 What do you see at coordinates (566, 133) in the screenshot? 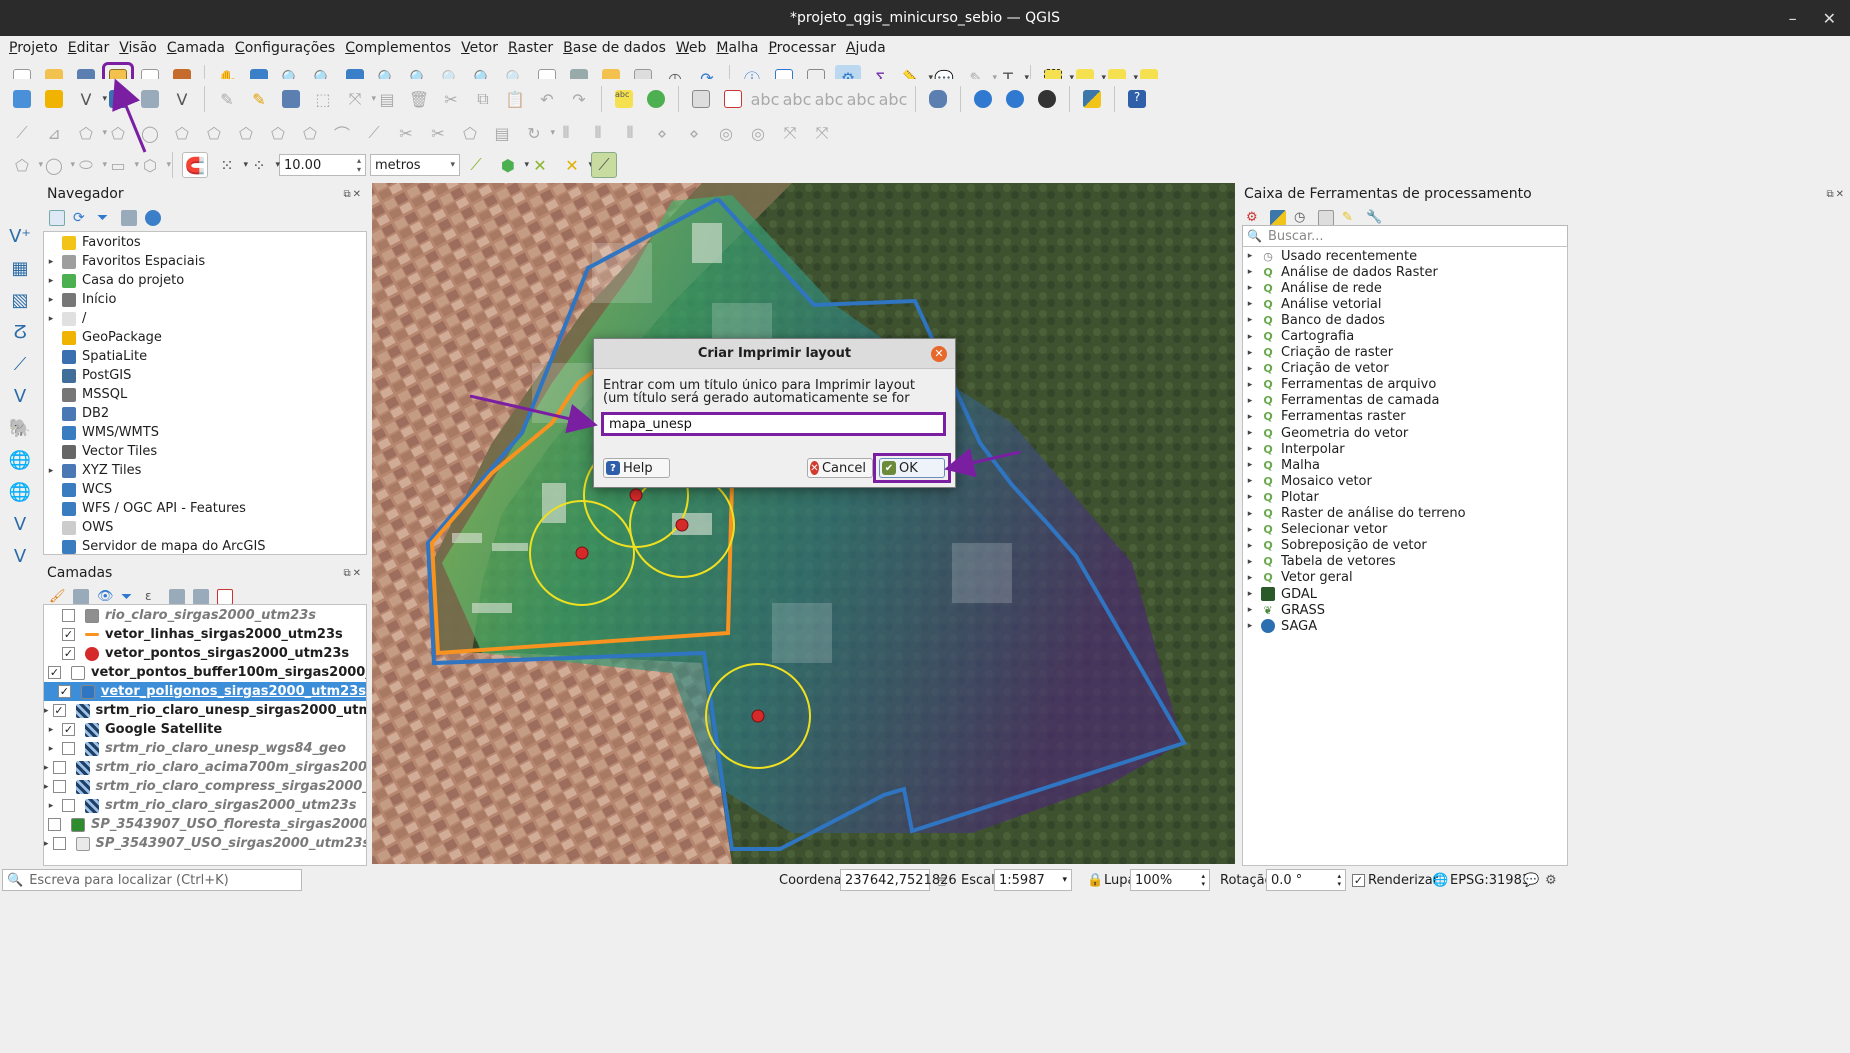
I see `align-icon: ⫴` at bounding box center [566, 133].